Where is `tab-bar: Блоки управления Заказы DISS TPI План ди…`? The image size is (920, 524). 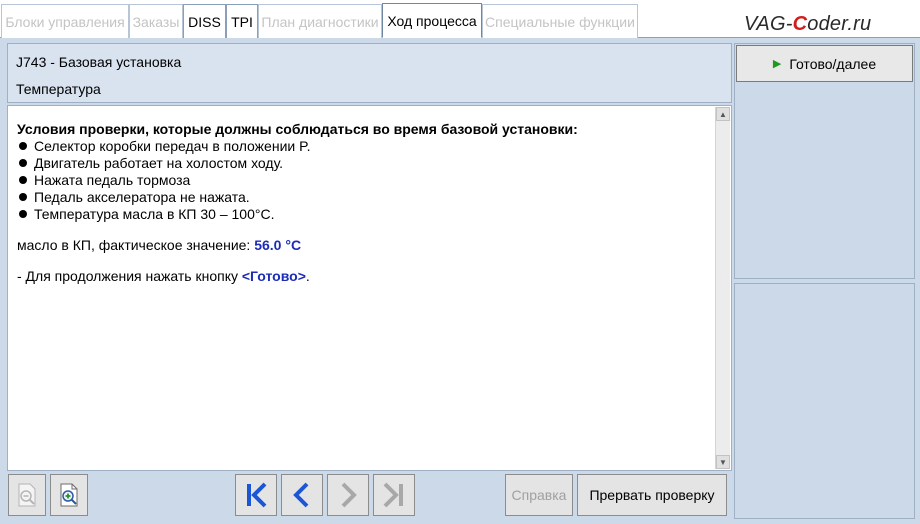
tab-bar: Блоки управления Заказы DISS TPI План ди… is located at coordinates (460, 19).